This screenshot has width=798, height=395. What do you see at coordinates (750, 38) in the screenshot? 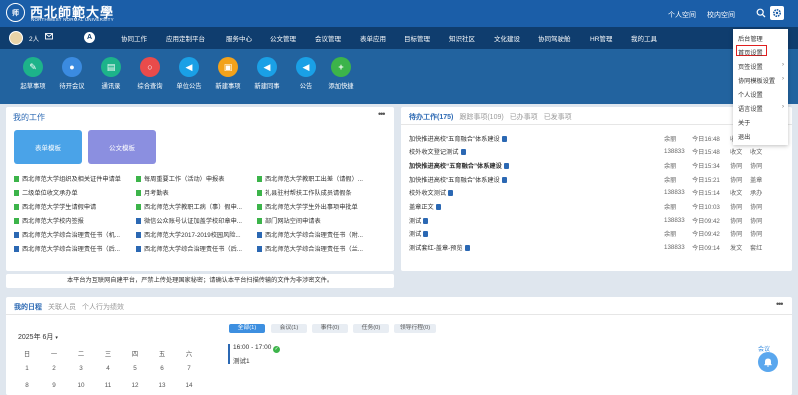
I see `menu-admin: 后台管理` at bounding box center [750, 38].